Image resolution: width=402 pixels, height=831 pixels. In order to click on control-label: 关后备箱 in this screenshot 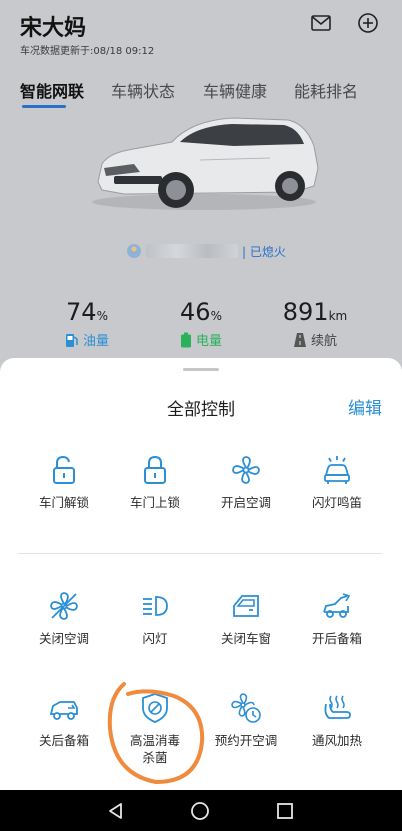, I will do `click(63, 740)`.